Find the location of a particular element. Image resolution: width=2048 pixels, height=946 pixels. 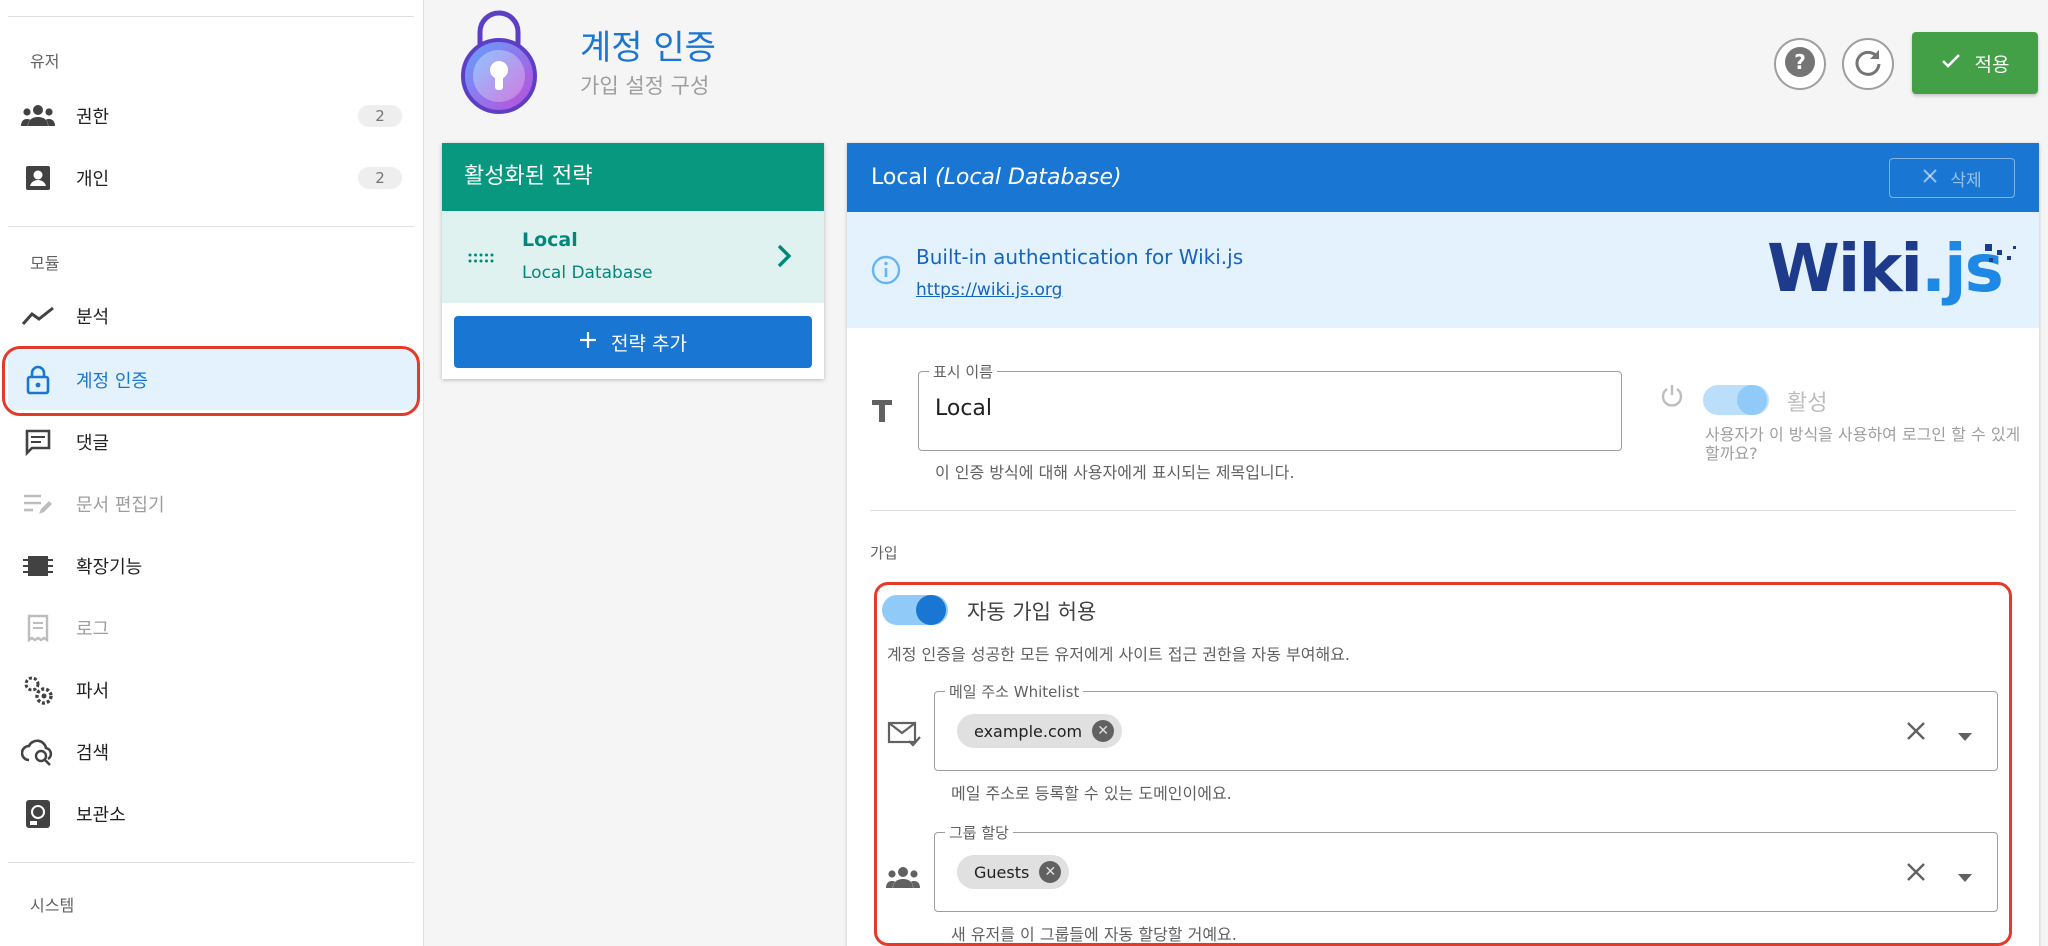

chevron-right-icon is located at coordinates (784, 258).